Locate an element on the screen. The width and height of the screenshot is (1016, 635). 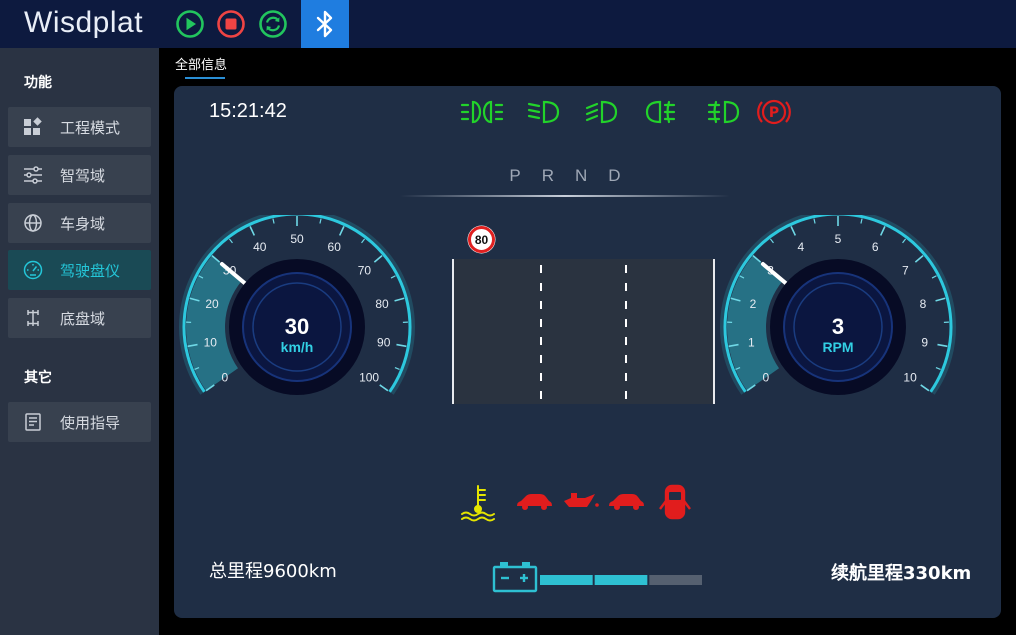
sidebar-item-engineering-mode: 工程模式 is located at coordinates (79, 127).